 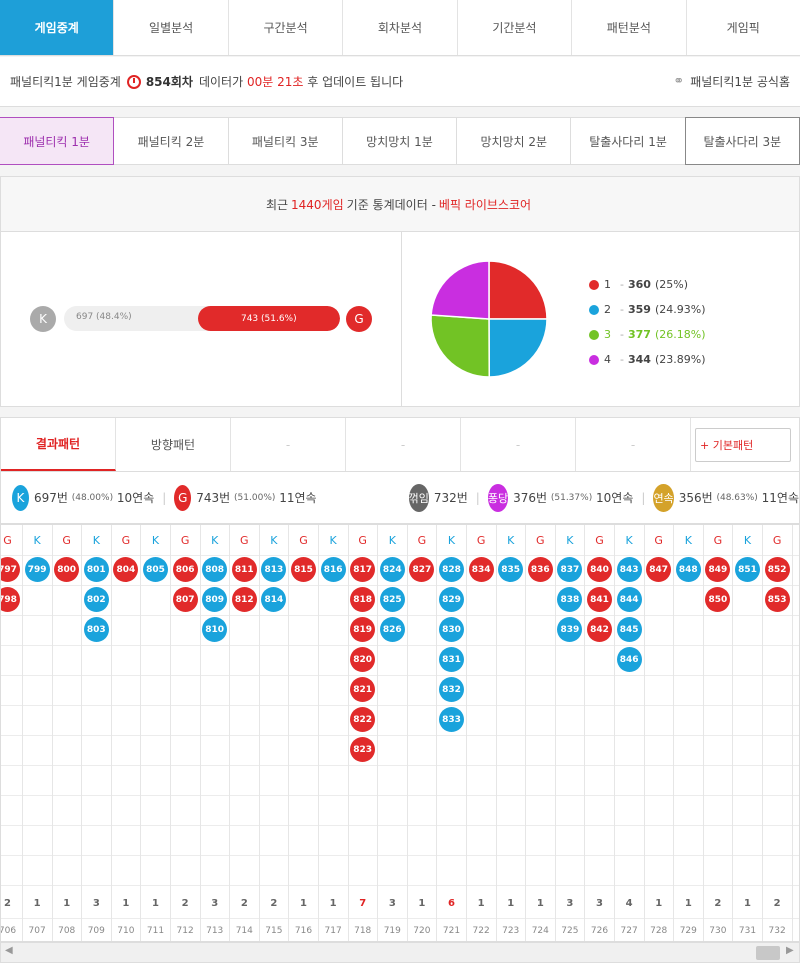 What do you see at coordinates (244, 569) in the screenshot?
I see `result-ball: 811` at bounding box center [244, 569].